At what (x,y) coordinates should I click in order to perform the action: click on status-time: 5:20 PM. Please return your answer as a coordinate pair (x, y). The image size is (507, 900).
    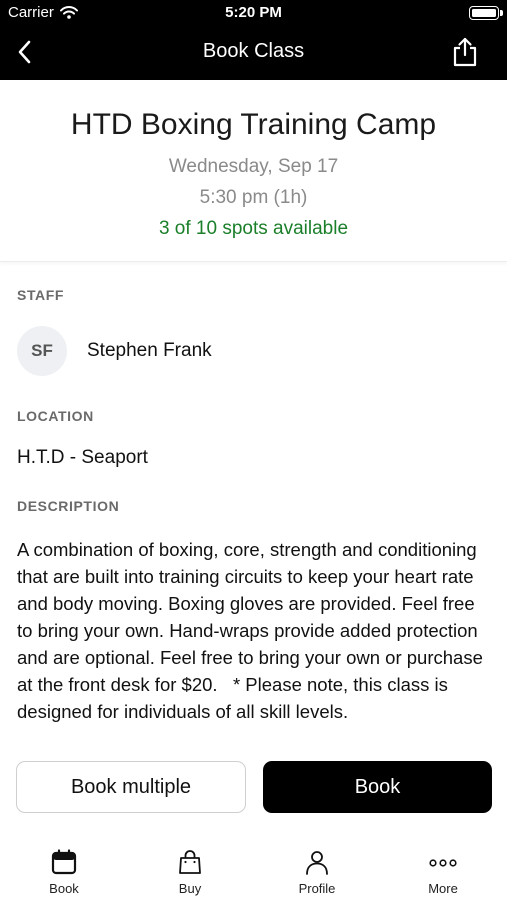
    Looking at the image, I should click on (253, 12).